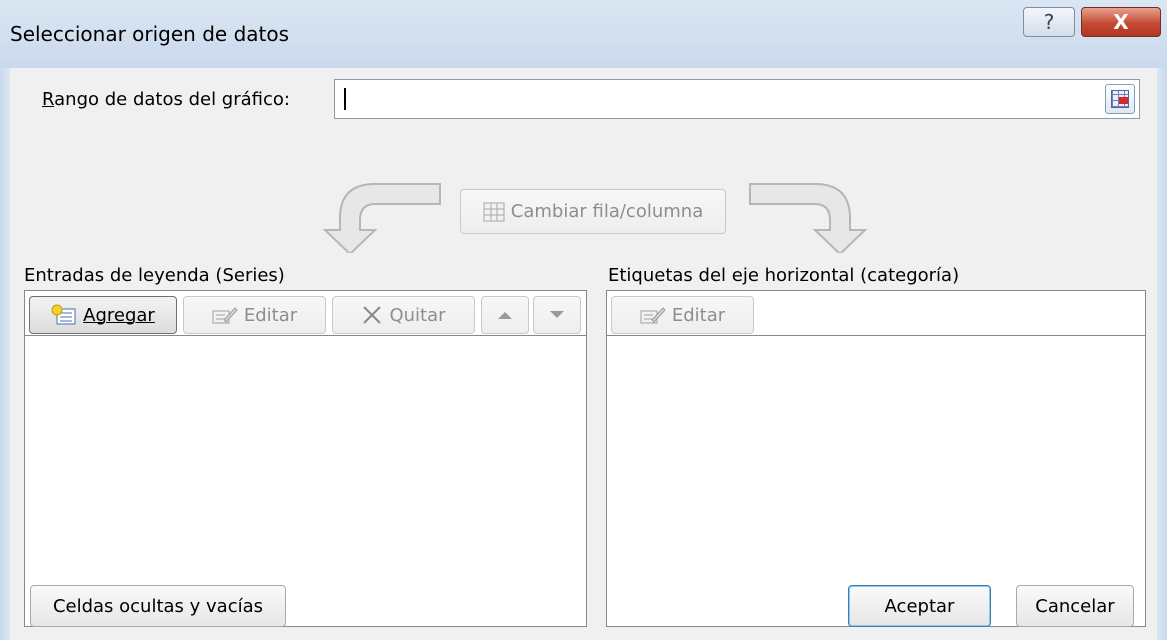 The image size is (1167, 640). I want to click on series-panel-title: Entradas de leyenda (Series), so click(154, 275).